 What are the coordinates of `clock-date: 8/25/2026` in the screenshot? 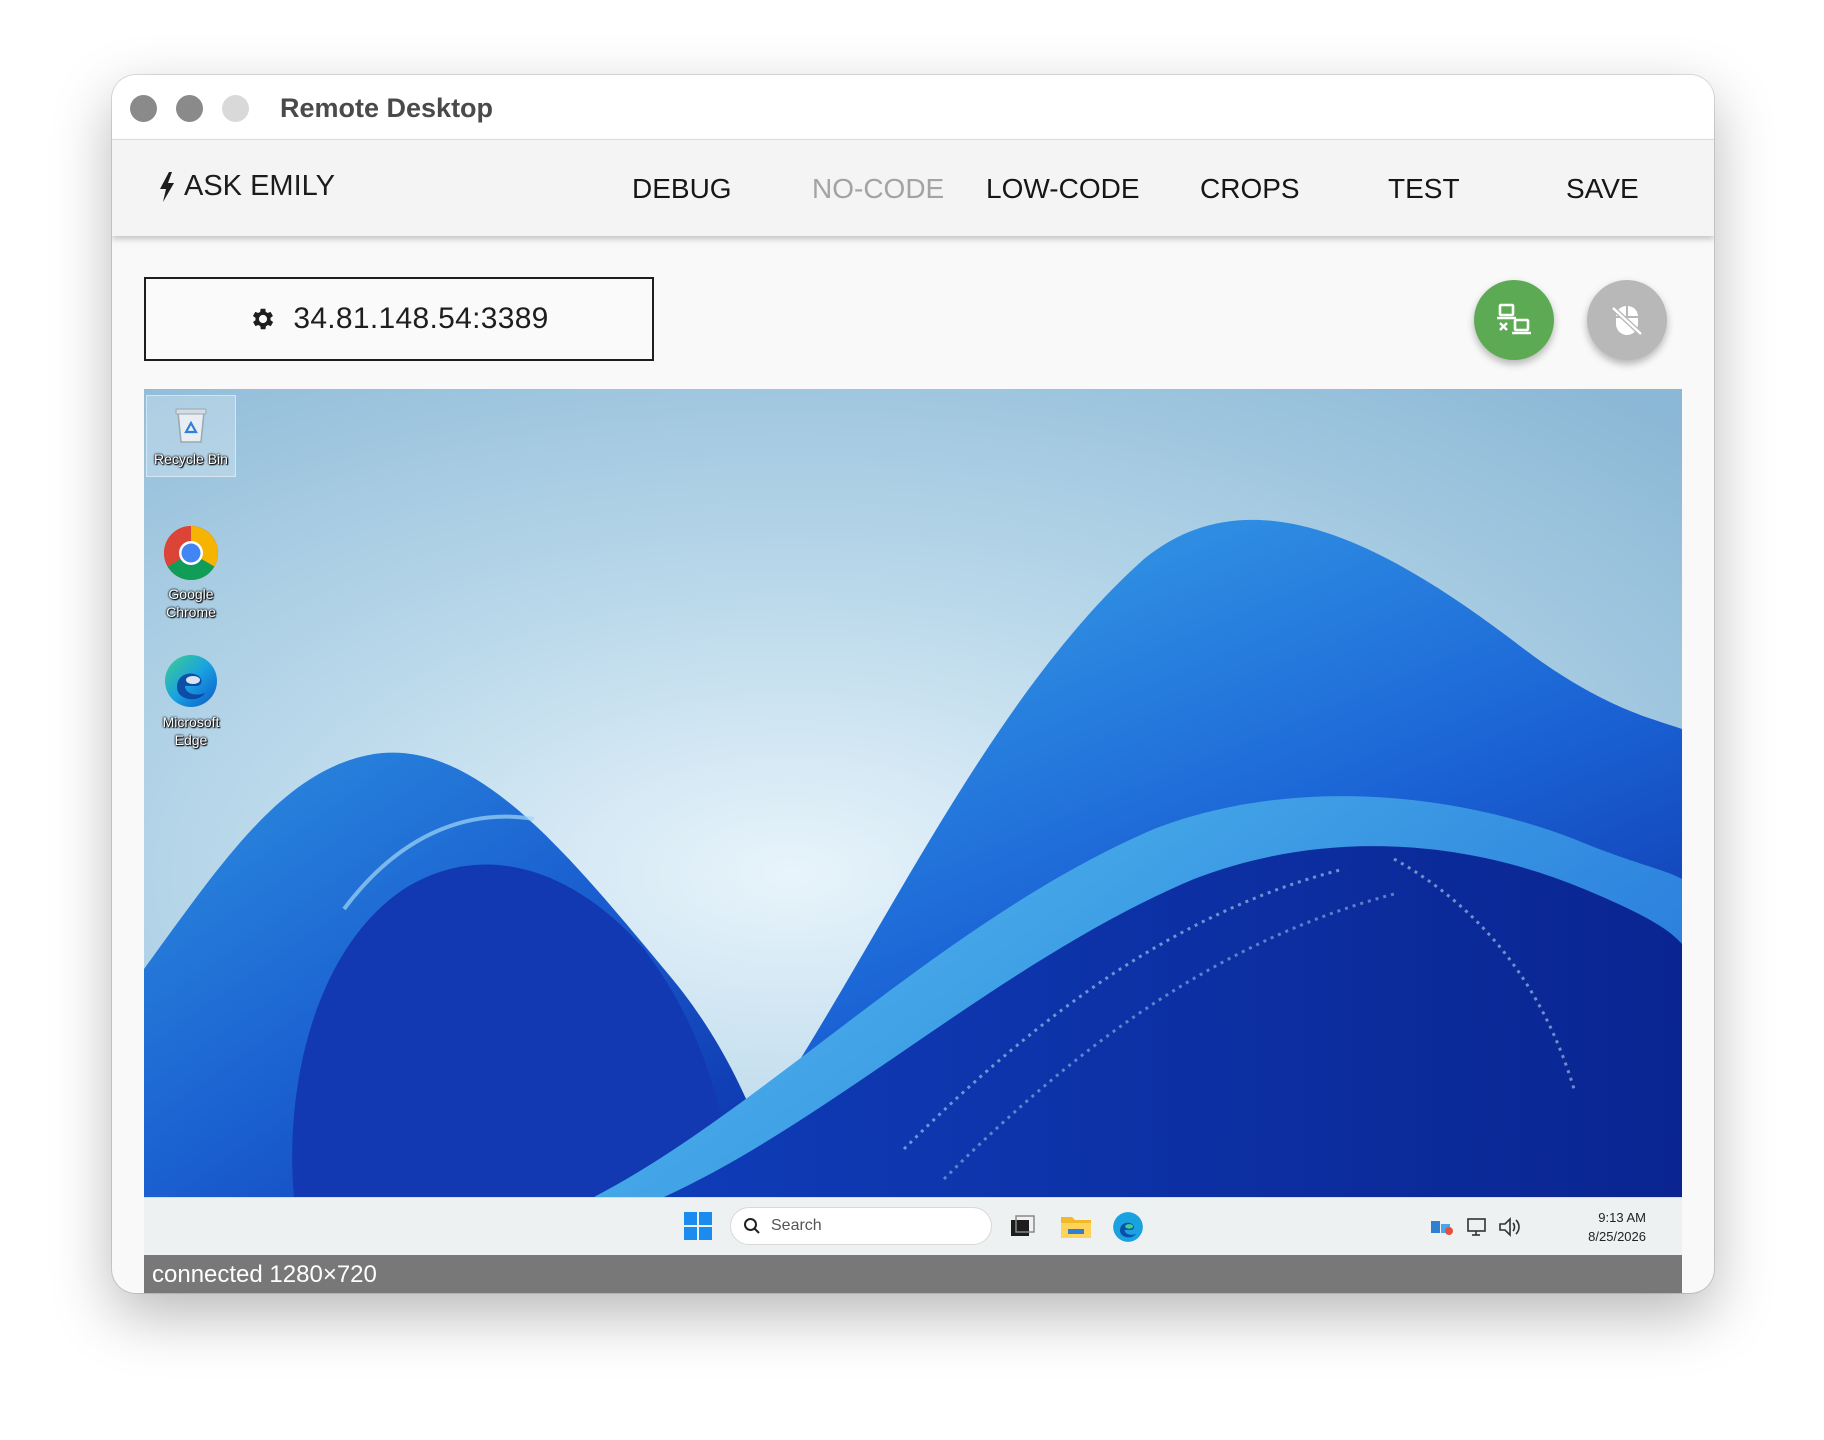 It's located at (1617, 1236).